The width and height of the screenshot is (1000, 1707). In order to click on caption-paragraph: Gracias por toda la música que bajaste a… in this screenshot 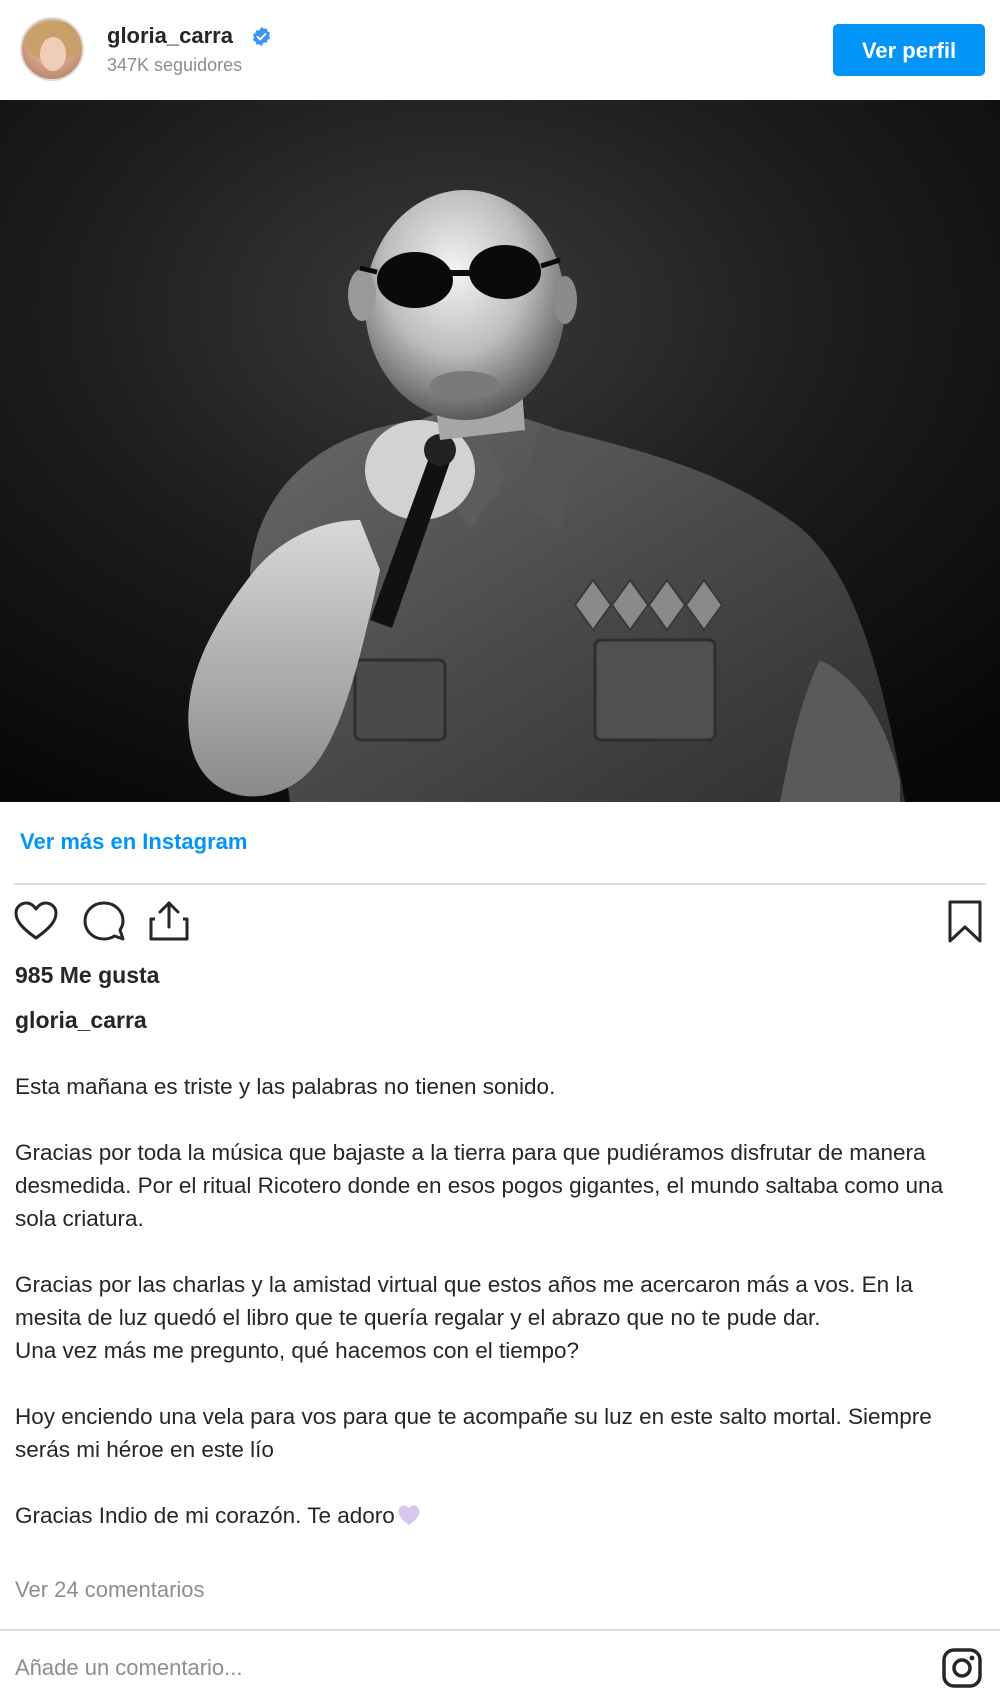, I will do `click(479, 1185)`.